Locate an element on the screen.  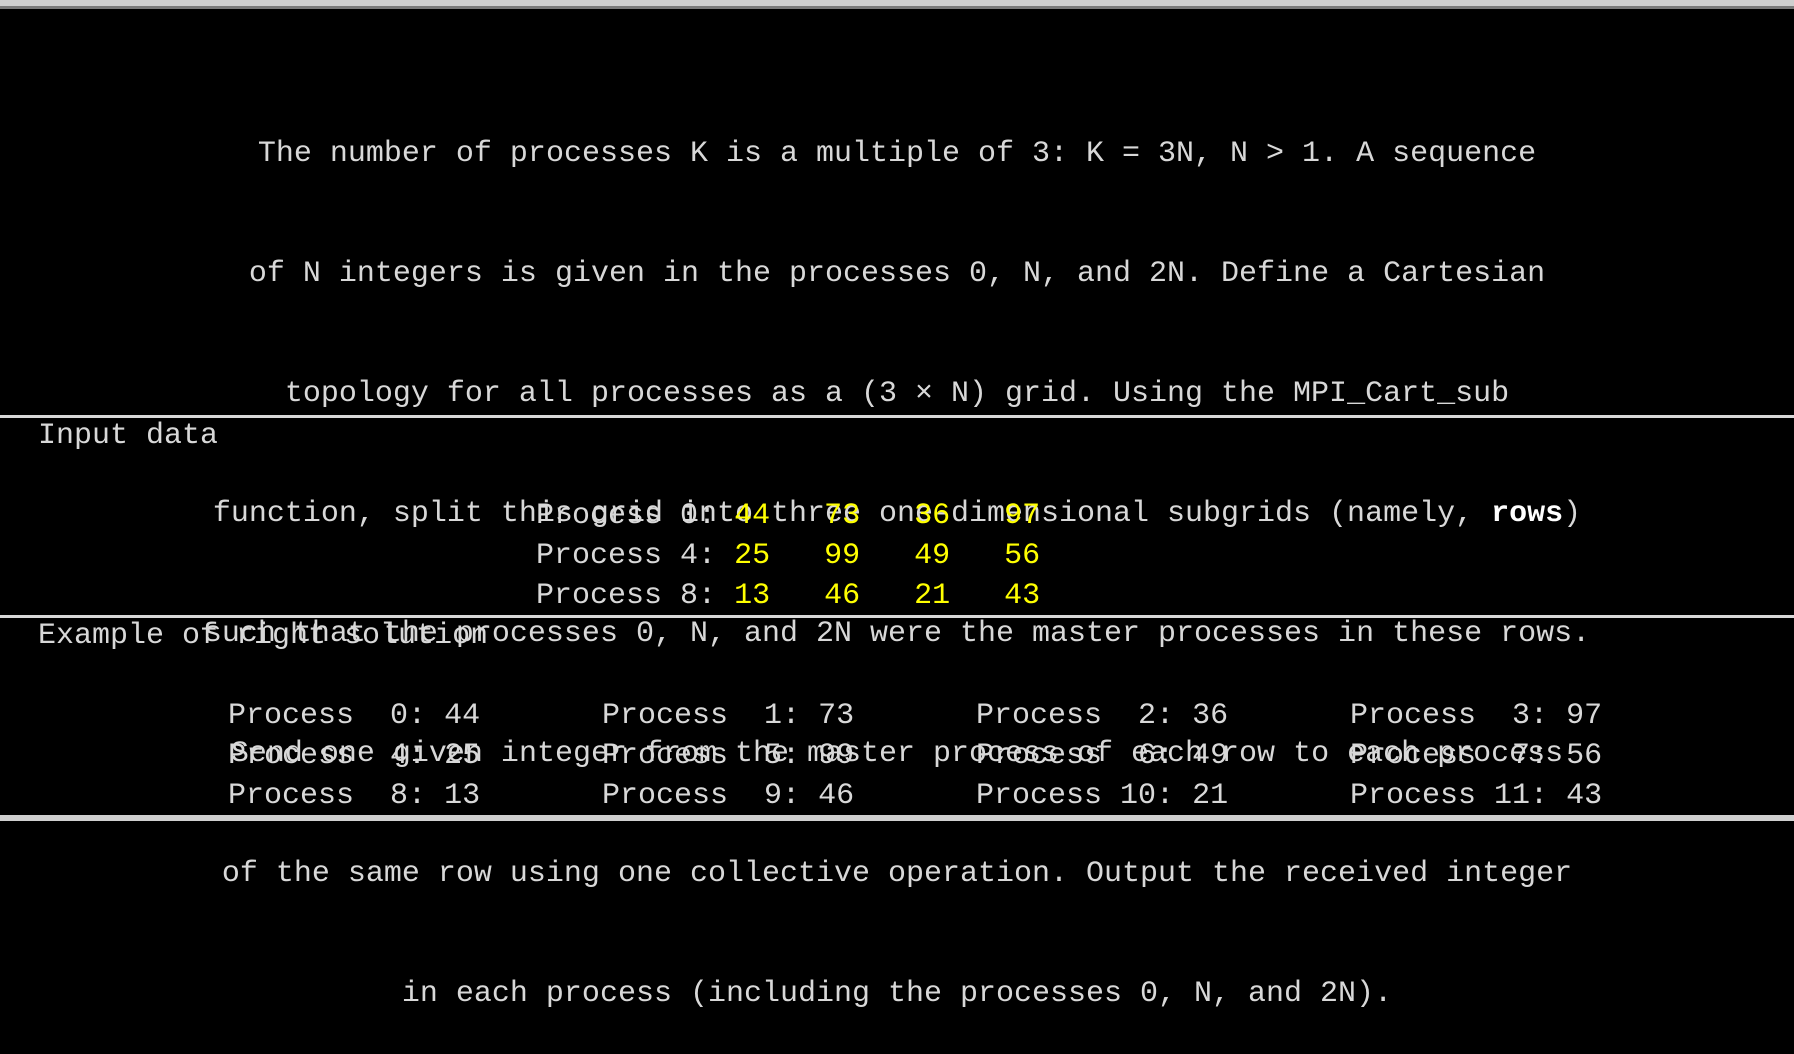
task-line-text: ) is located at coordinates (1572, 514).